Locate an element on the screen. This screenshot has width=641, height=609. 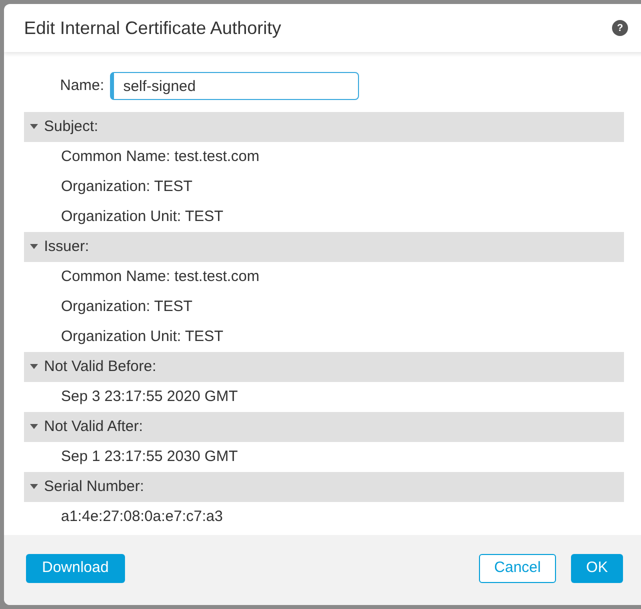
dialog-title: Edit Internal Certificate Authority is located at coordinates (153, 28).